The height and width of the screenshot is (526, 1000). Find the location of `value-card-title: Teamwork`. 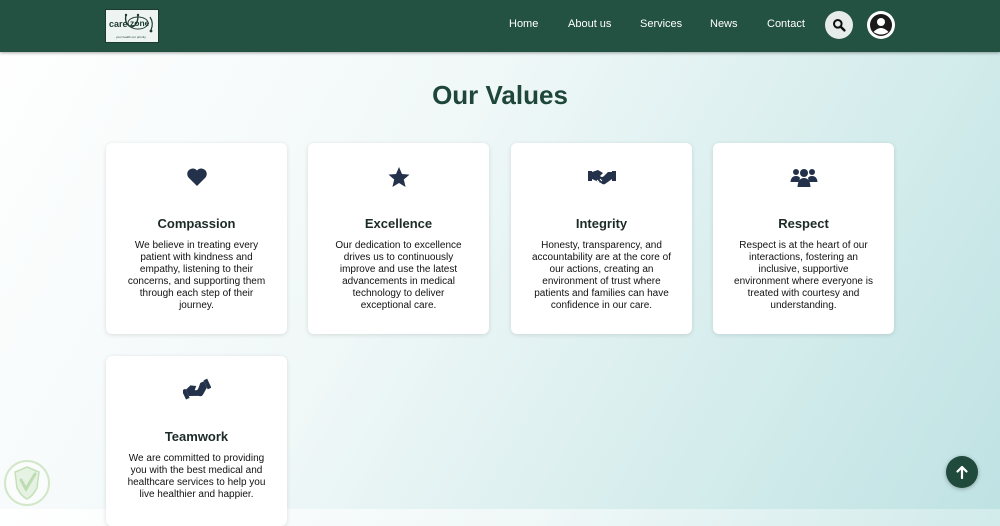

value-card-title: Teamwork is located at coordinates (196, 436).